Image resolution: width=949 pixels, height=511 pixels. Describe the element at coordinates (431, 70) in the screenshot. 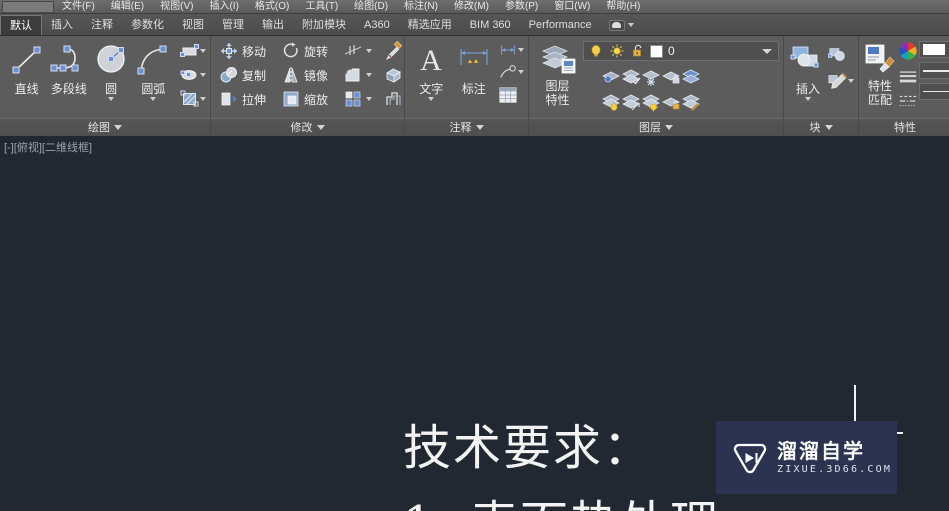

I see `tool-text: A 文字` at that location.